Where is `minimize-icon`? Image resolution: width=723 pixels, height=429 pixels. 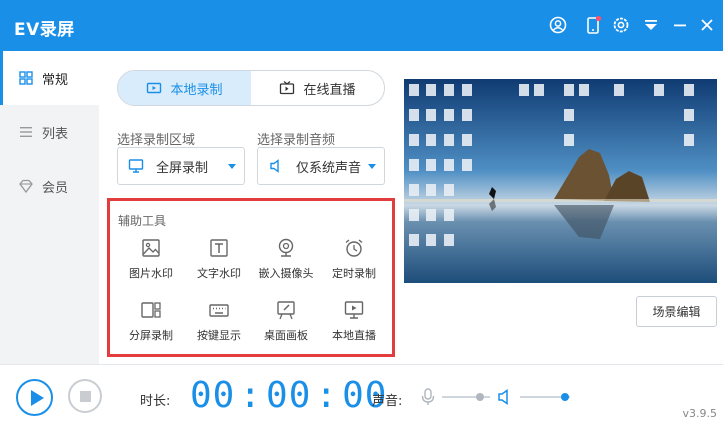
minimize-icon is located at coordinates (680, 25).